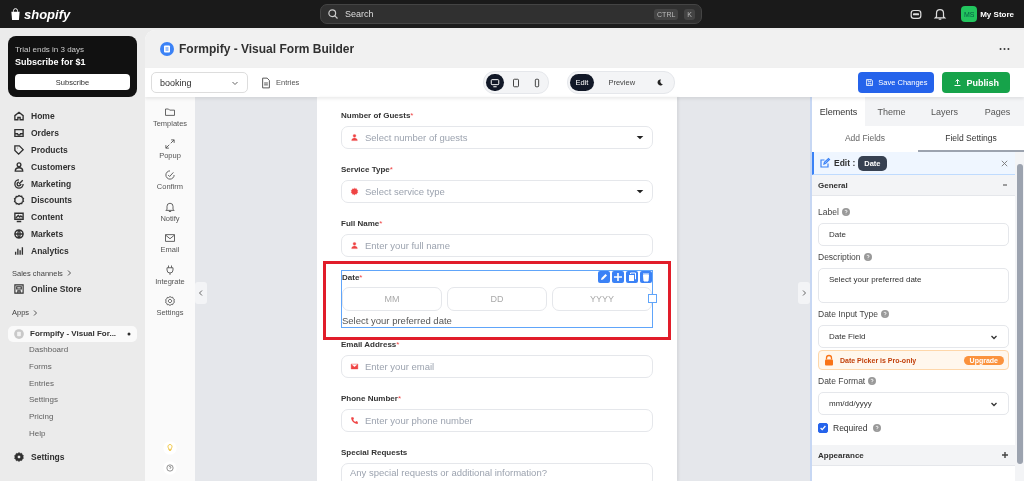 Image resolution: width=1024 pixels, height=481 pixels. Describe the element at coordinates (129, 333) in the screenshot. I see `pin-dot-icon` at that location.